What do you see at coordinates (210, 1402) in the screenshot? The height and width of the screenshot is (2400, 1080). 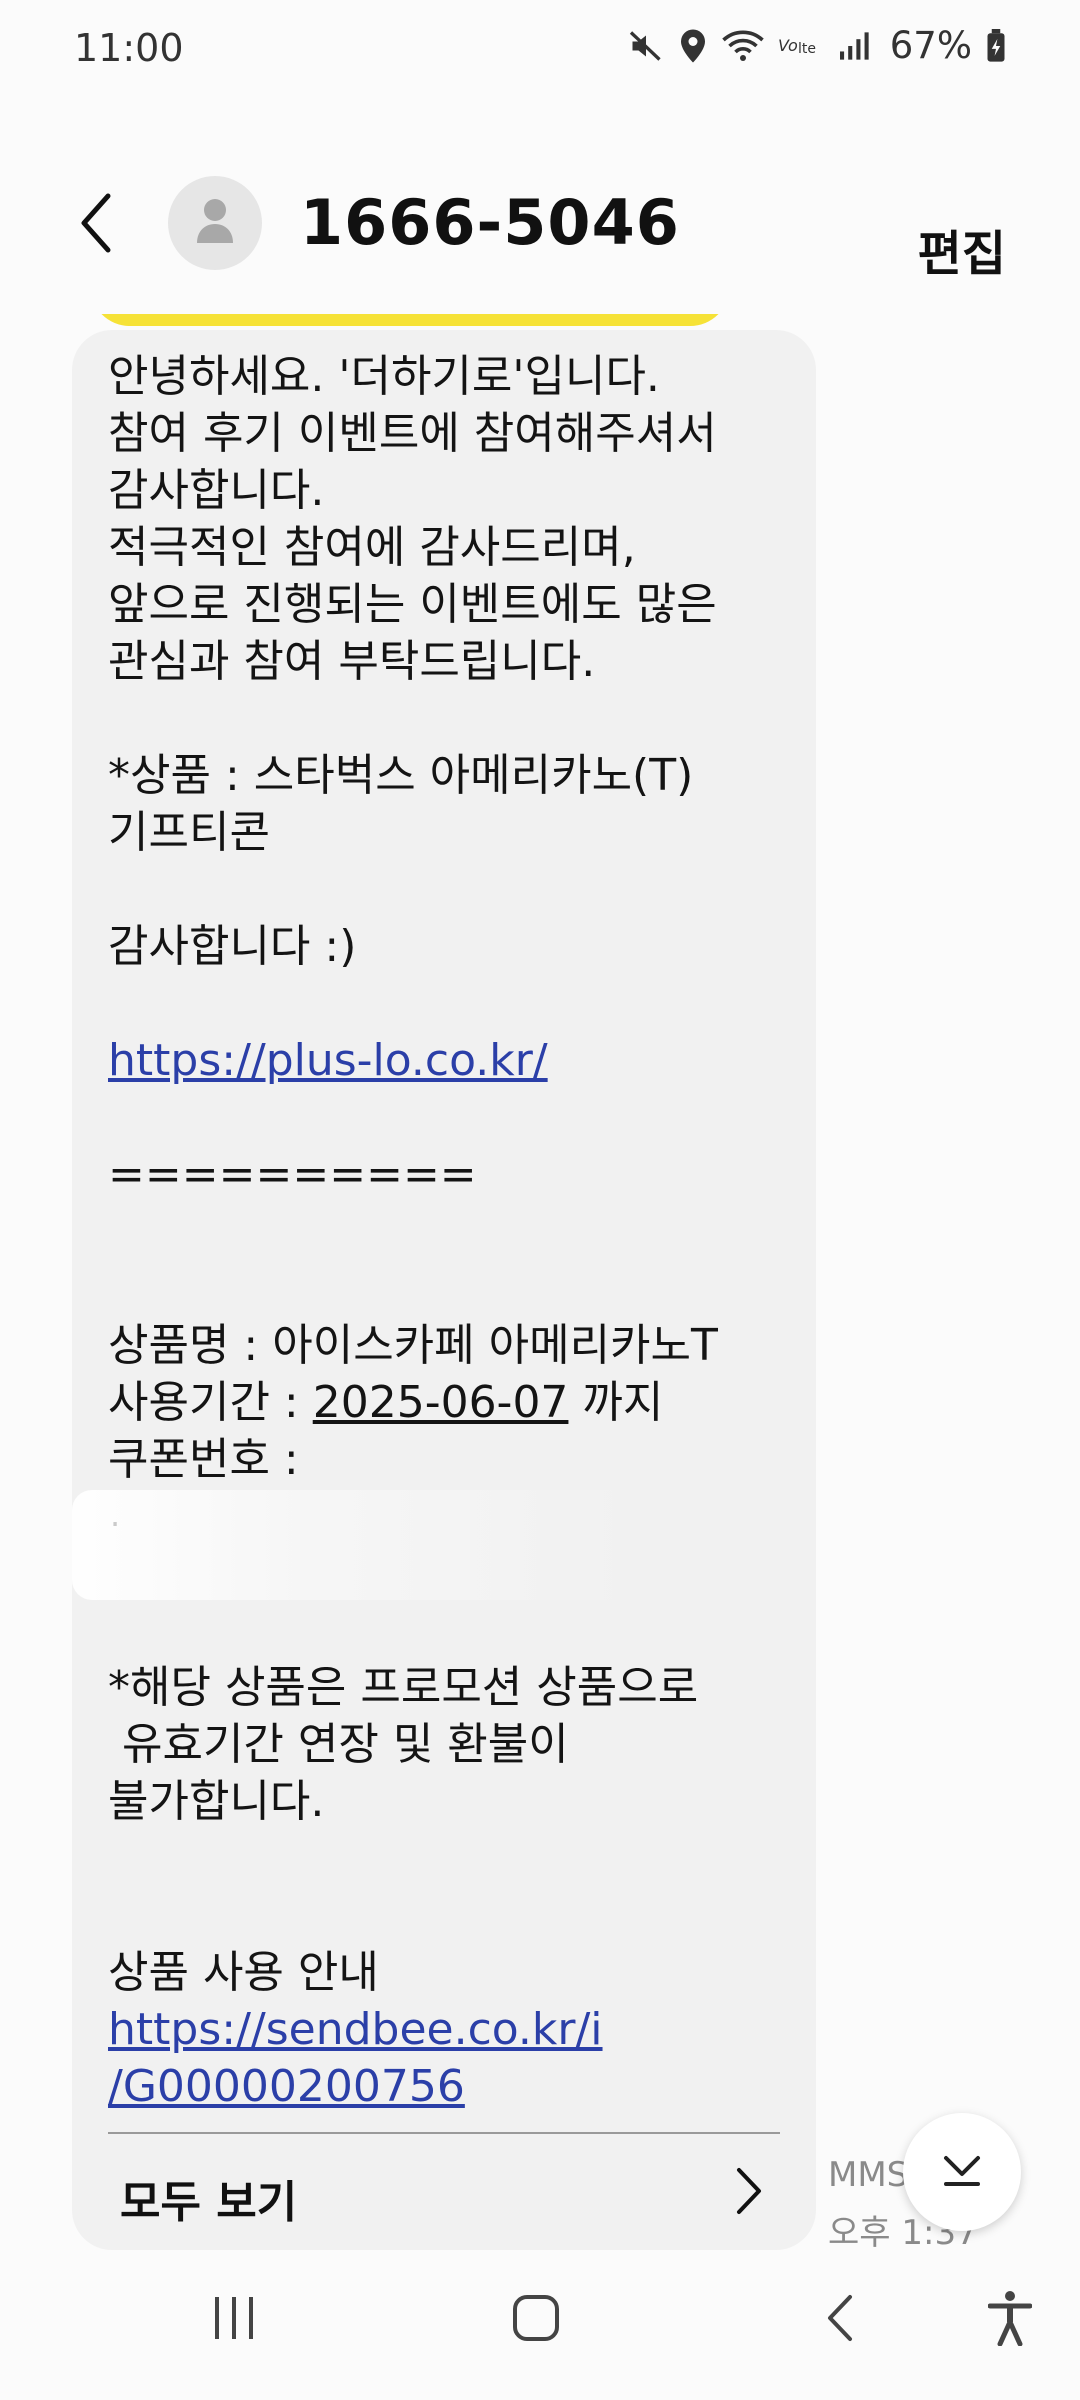 I see `usage-period-label: 사용기간 :` at bounding box center [210, 1402].